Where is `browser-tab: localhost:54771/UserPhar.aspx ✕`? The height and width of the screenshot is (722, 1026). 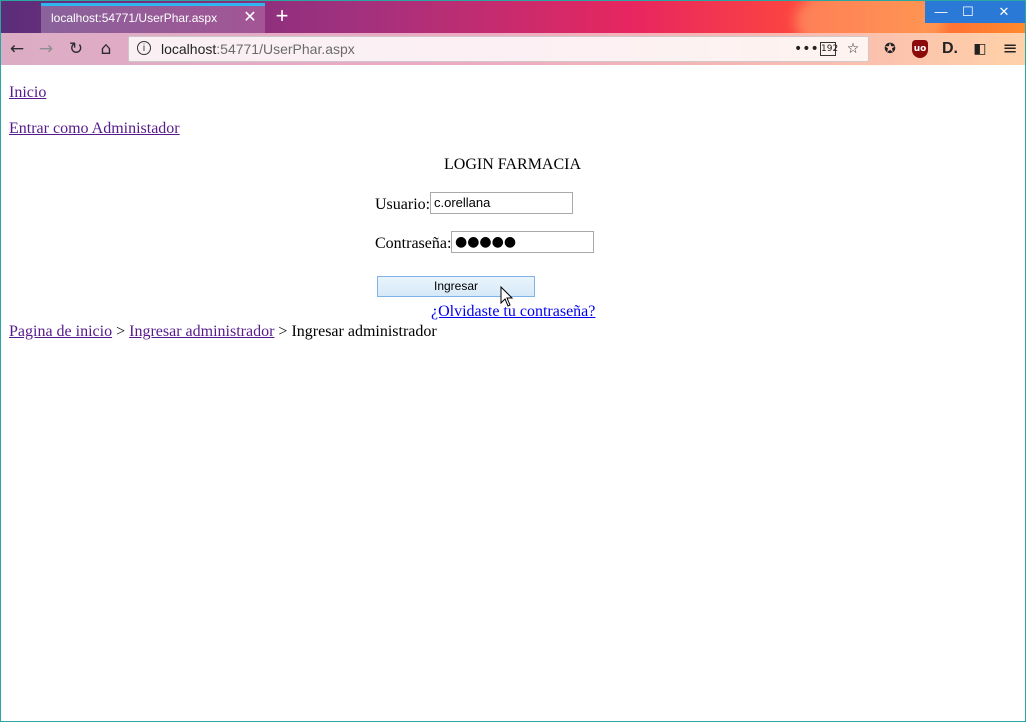
browser-tab: localhost:54771/UserPhar.aspx ✕ is located at coordinates (153, 18).